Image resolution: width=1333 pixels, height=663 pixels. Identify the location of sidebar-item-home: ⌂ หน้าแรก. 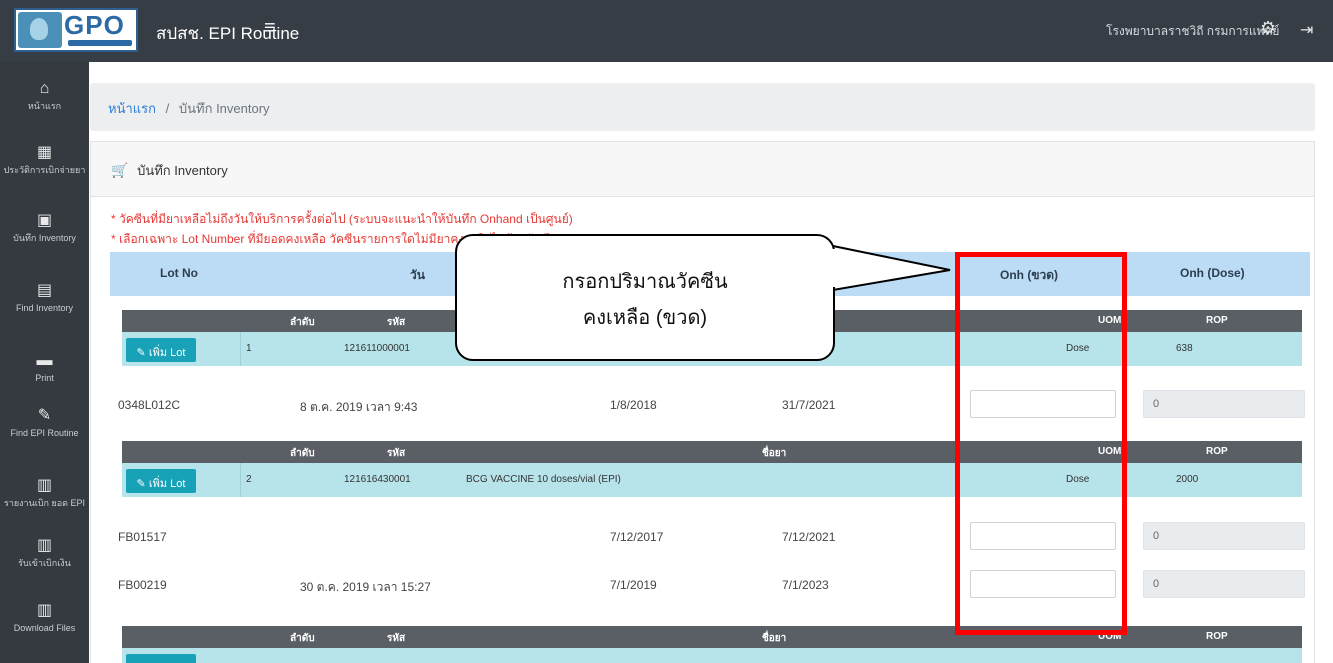
(44, 95).